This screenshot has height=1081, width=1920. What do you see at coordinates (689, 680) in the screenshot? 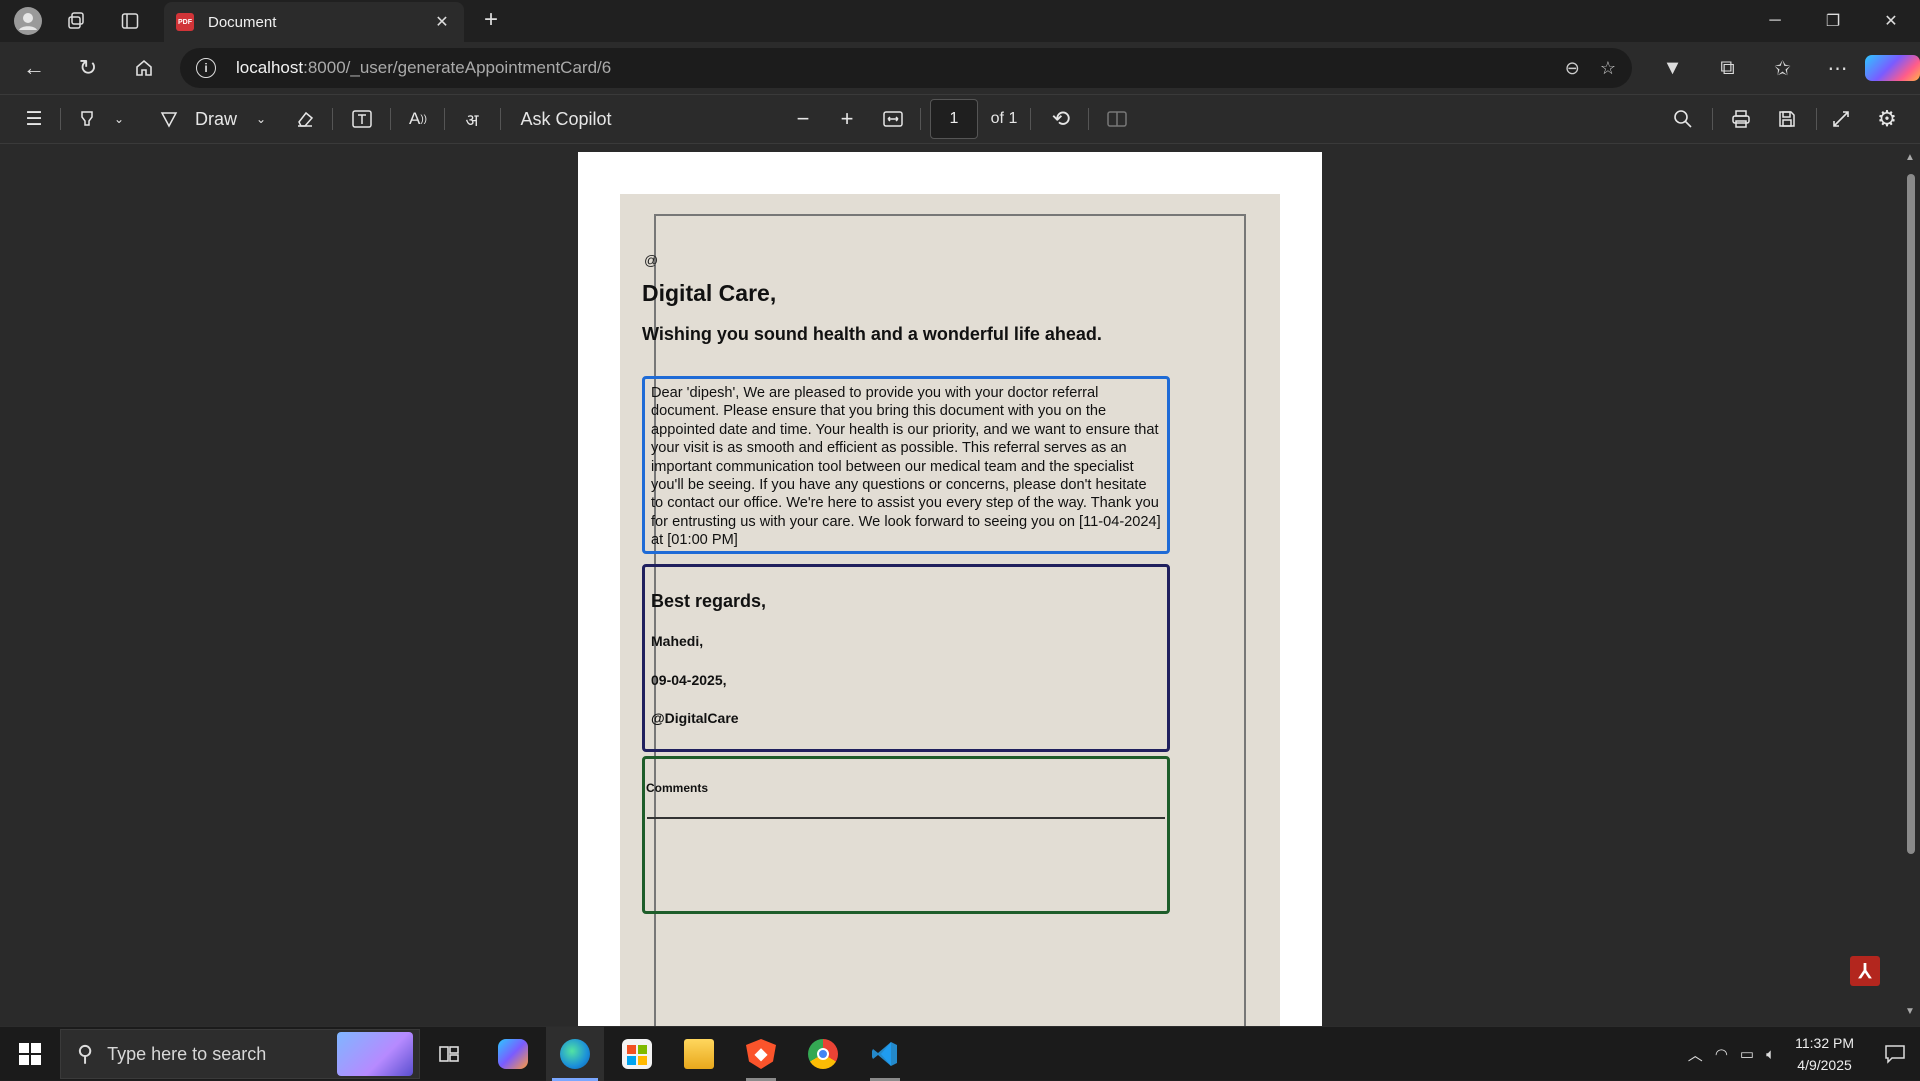
I see `regards-date: 09-04-2025,` at bounding box center [689, 680].